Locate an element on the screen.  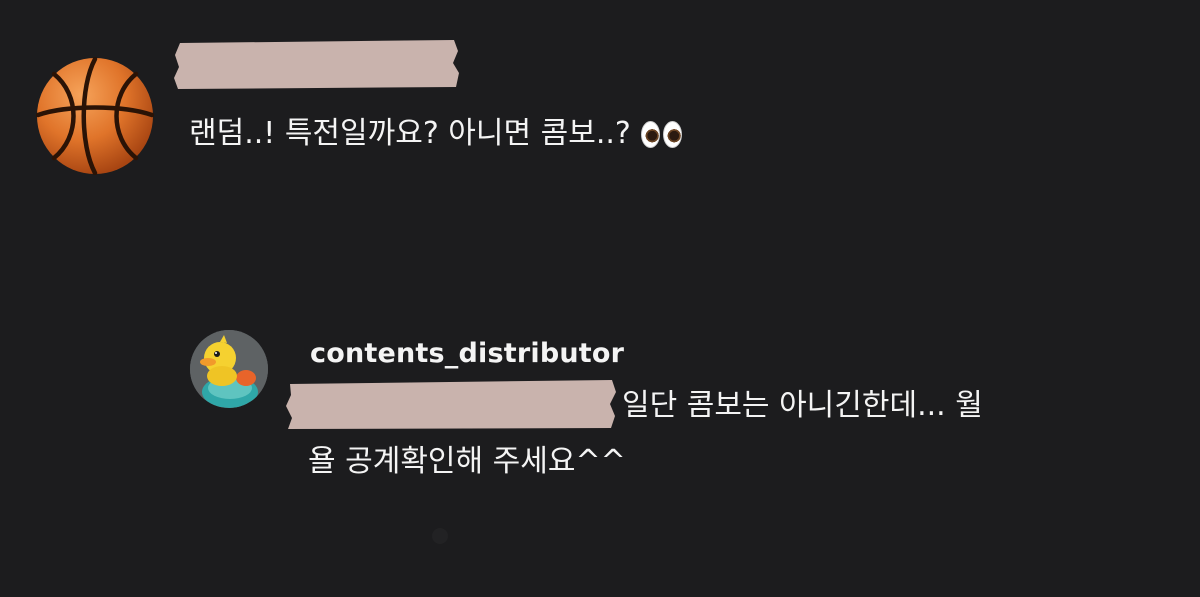
comment-text: 랜덤..! 특전일까요? 아니면 콤보..? is located at coordinates (435, 134).